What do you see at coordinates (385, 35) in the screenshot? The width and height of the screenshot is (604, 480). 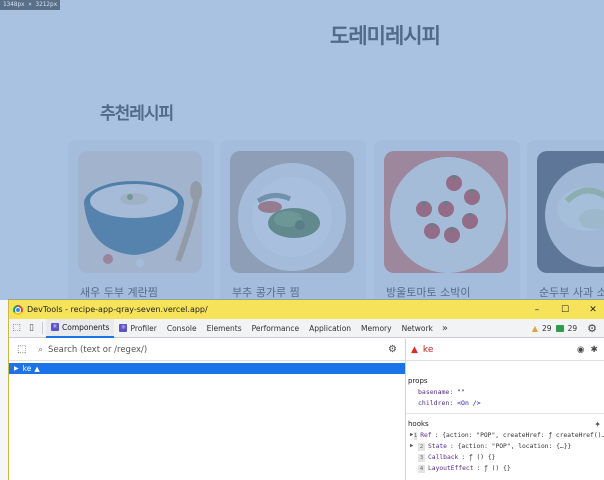 I see `site-title: 도레미레시피` at bounding box center [385, 35].